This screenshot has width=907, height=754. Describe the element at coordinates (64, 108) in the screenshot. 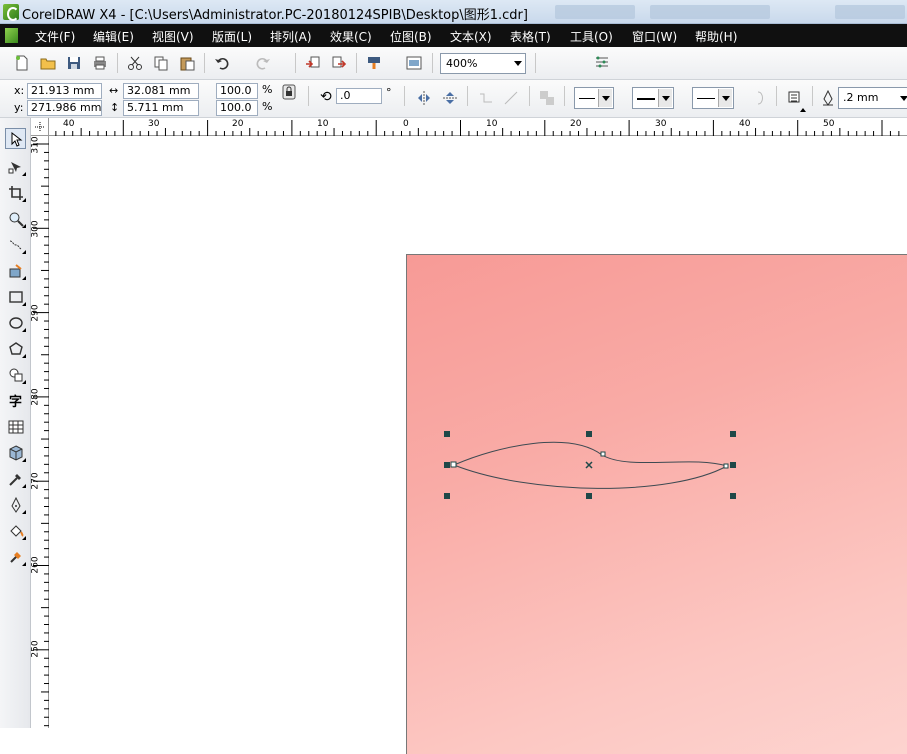

I see `y-position-field: 271.986 mm` at that location.